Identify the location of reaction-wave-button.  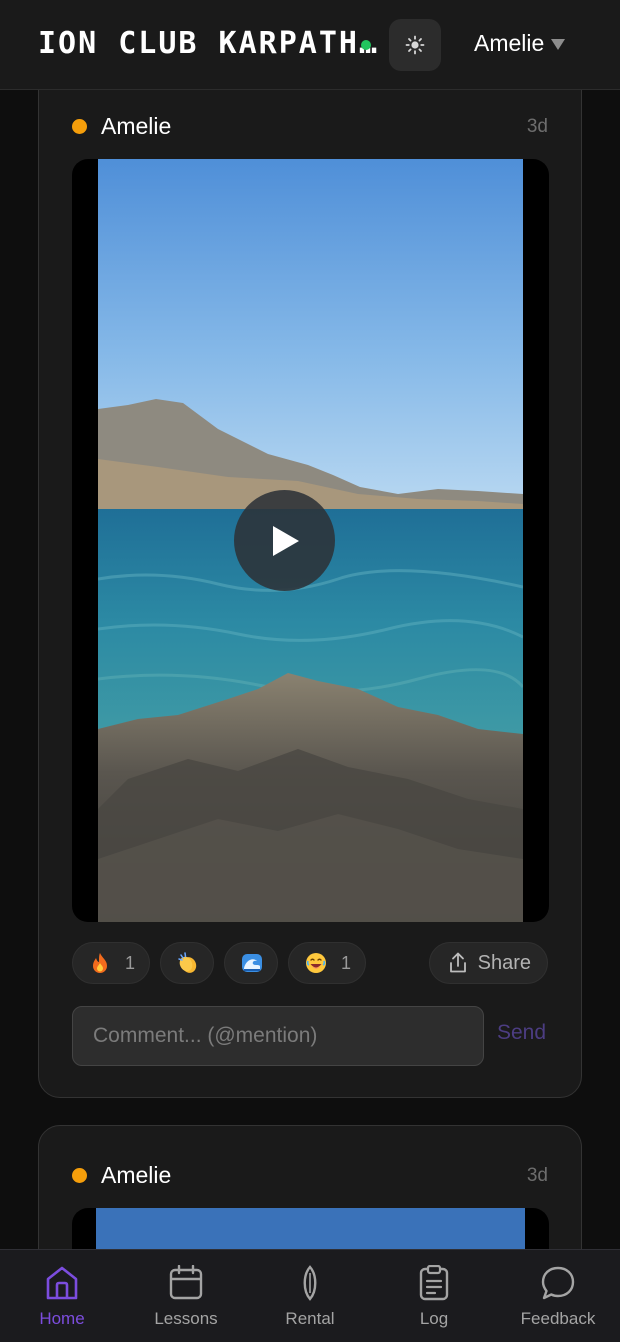
(251, 963).